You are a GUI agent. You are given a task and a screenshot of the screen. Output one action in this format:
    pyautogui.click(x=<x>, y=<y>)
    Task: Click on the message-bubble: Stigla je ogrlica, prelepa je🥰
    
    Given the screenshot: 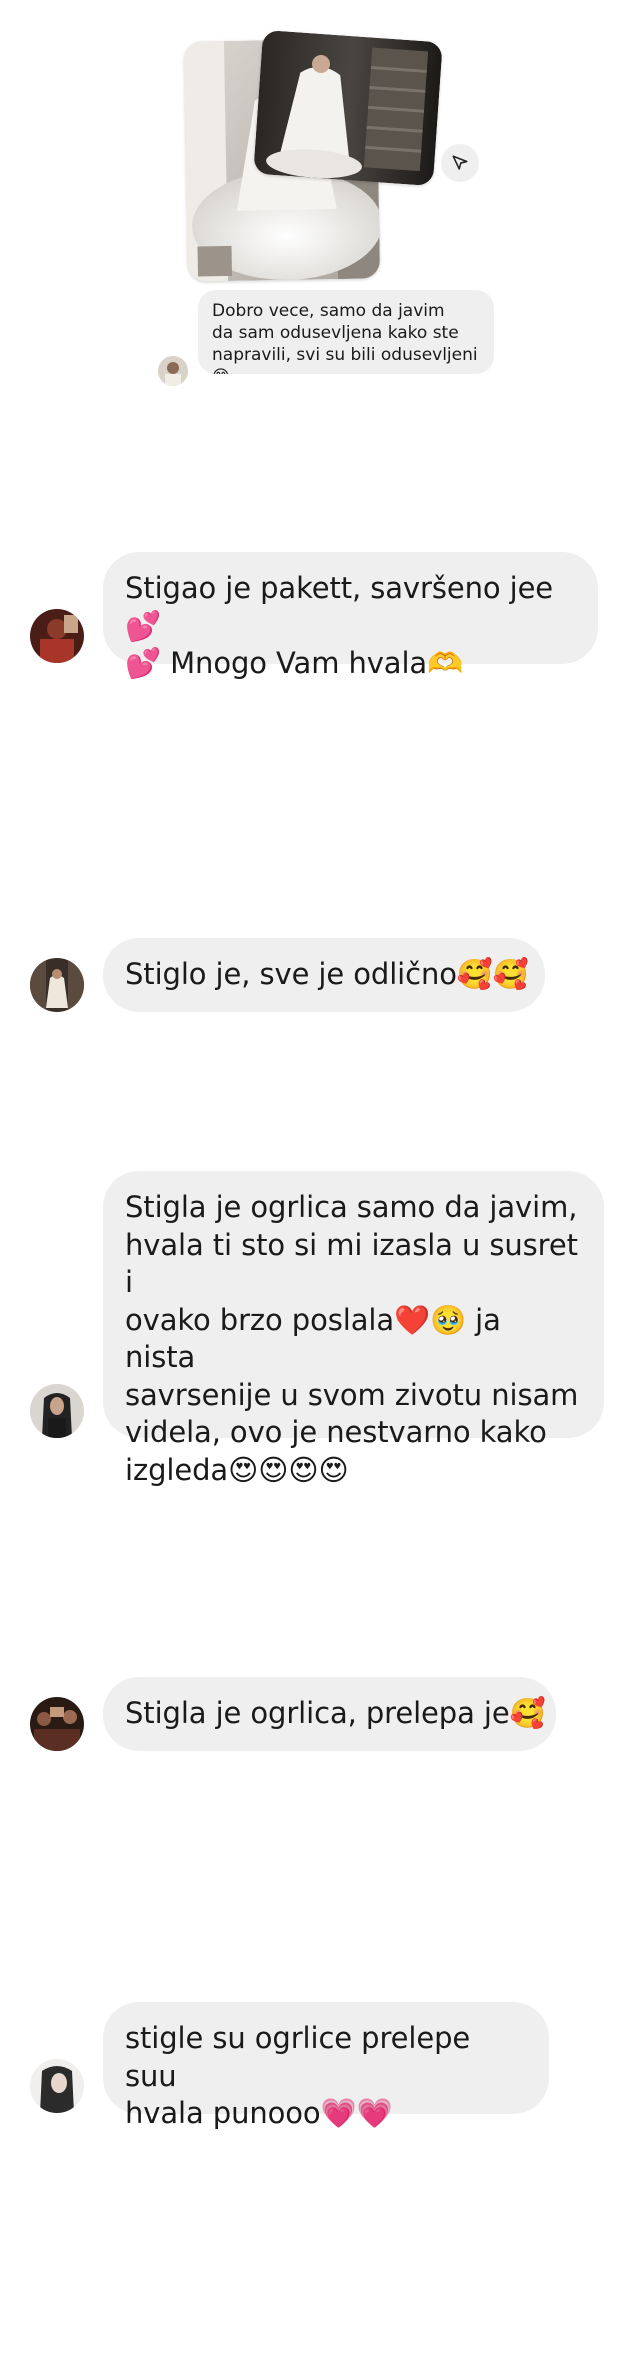 What is the action you would take?
    pyautogui.click(x=329, y=1714)
    